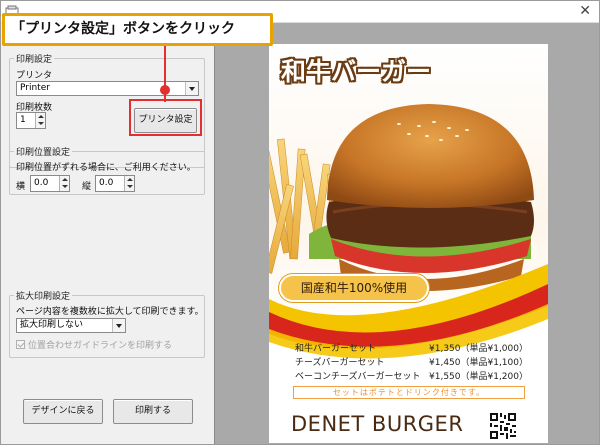 The width and height of the screenshot is (600, 445). What do you see at coordinates (503, 426) in the screenshot?
I see `qr-code-icon` at bounding box center [503, 426].